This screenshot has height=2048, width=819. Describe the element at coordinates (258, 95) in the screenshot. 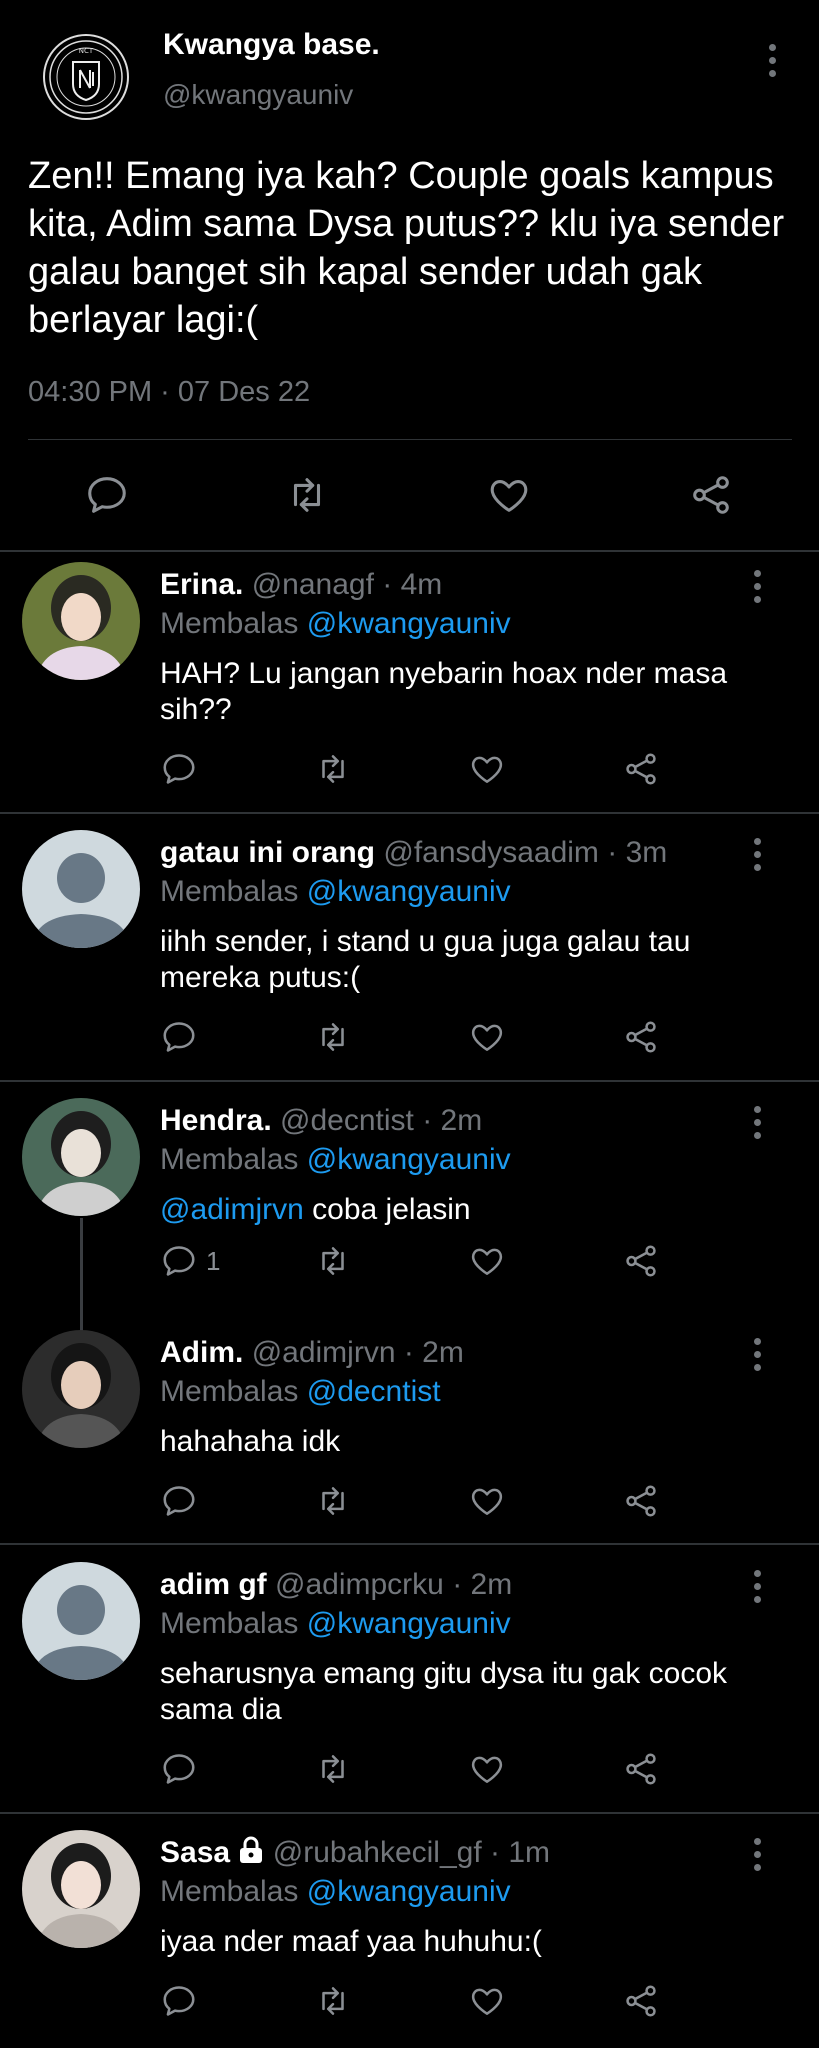

I see `author-handle: @kwangyauniv` at that location.